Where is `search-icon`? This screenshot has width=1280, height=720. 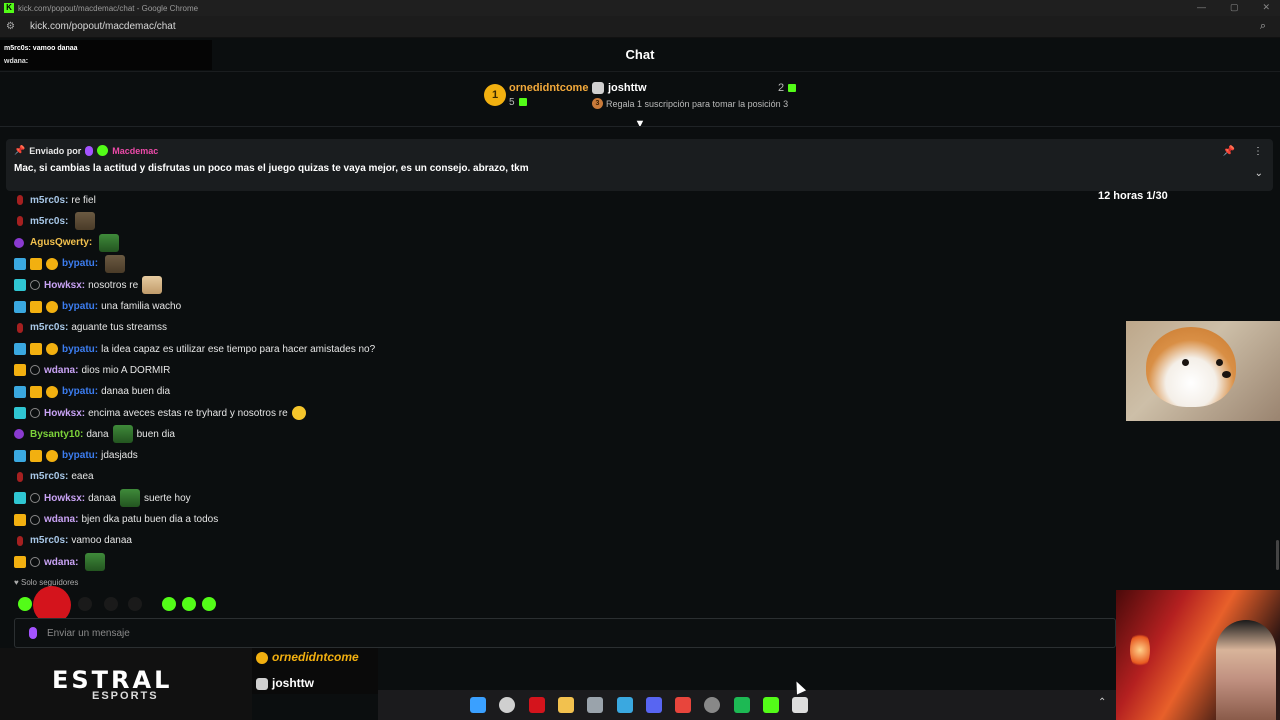 search-icon is located at coordinates (507, 705).